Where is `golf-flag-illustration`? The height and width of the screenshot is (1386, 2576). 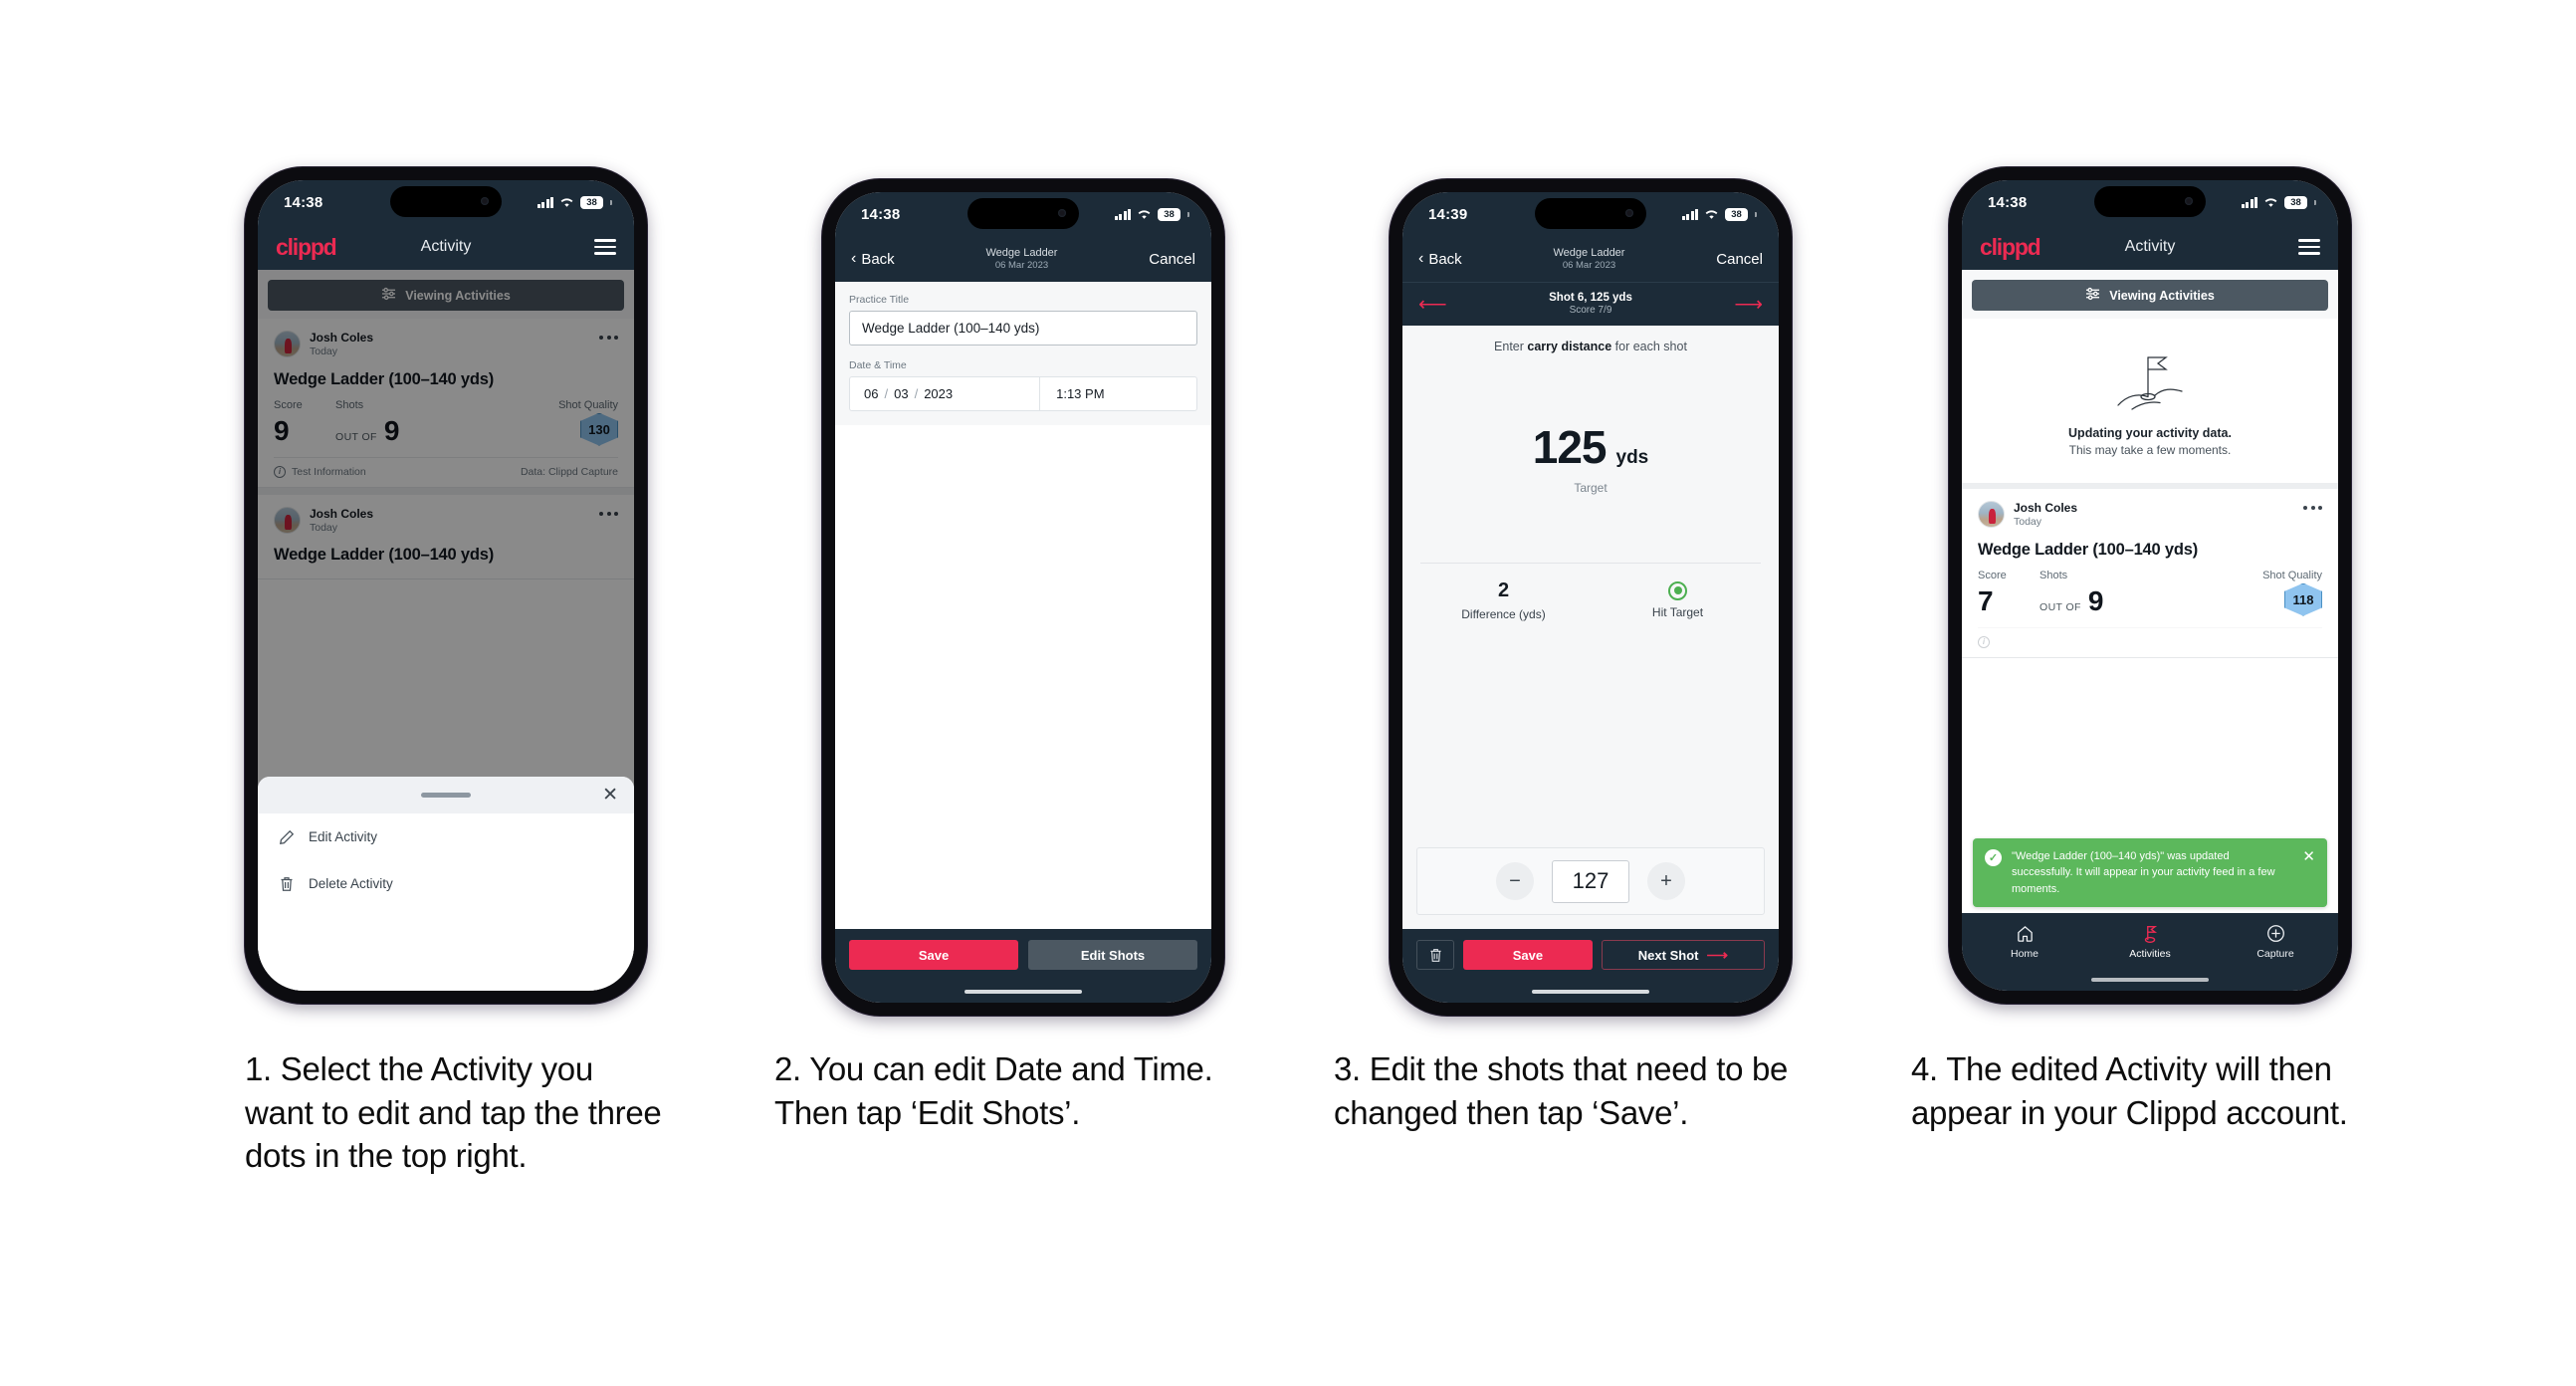 golf-flag-illustration is located at coordinates (2150, 380).